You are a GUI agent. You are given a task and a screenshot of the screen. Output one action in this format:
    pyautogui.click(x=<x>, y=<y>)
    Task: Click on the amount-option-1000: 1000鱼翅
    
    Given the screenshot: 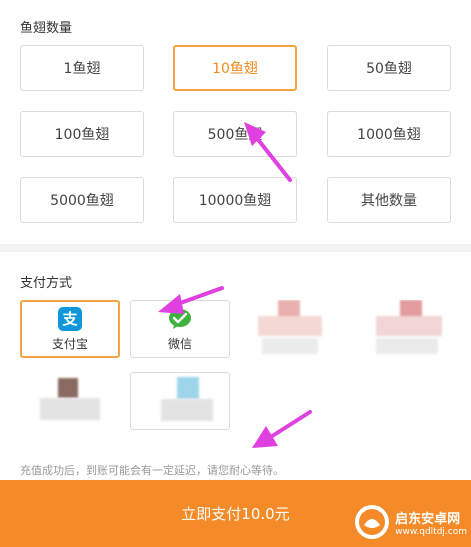 What is the action you would take?
    pyautogui.click(x=389, y=134)
    